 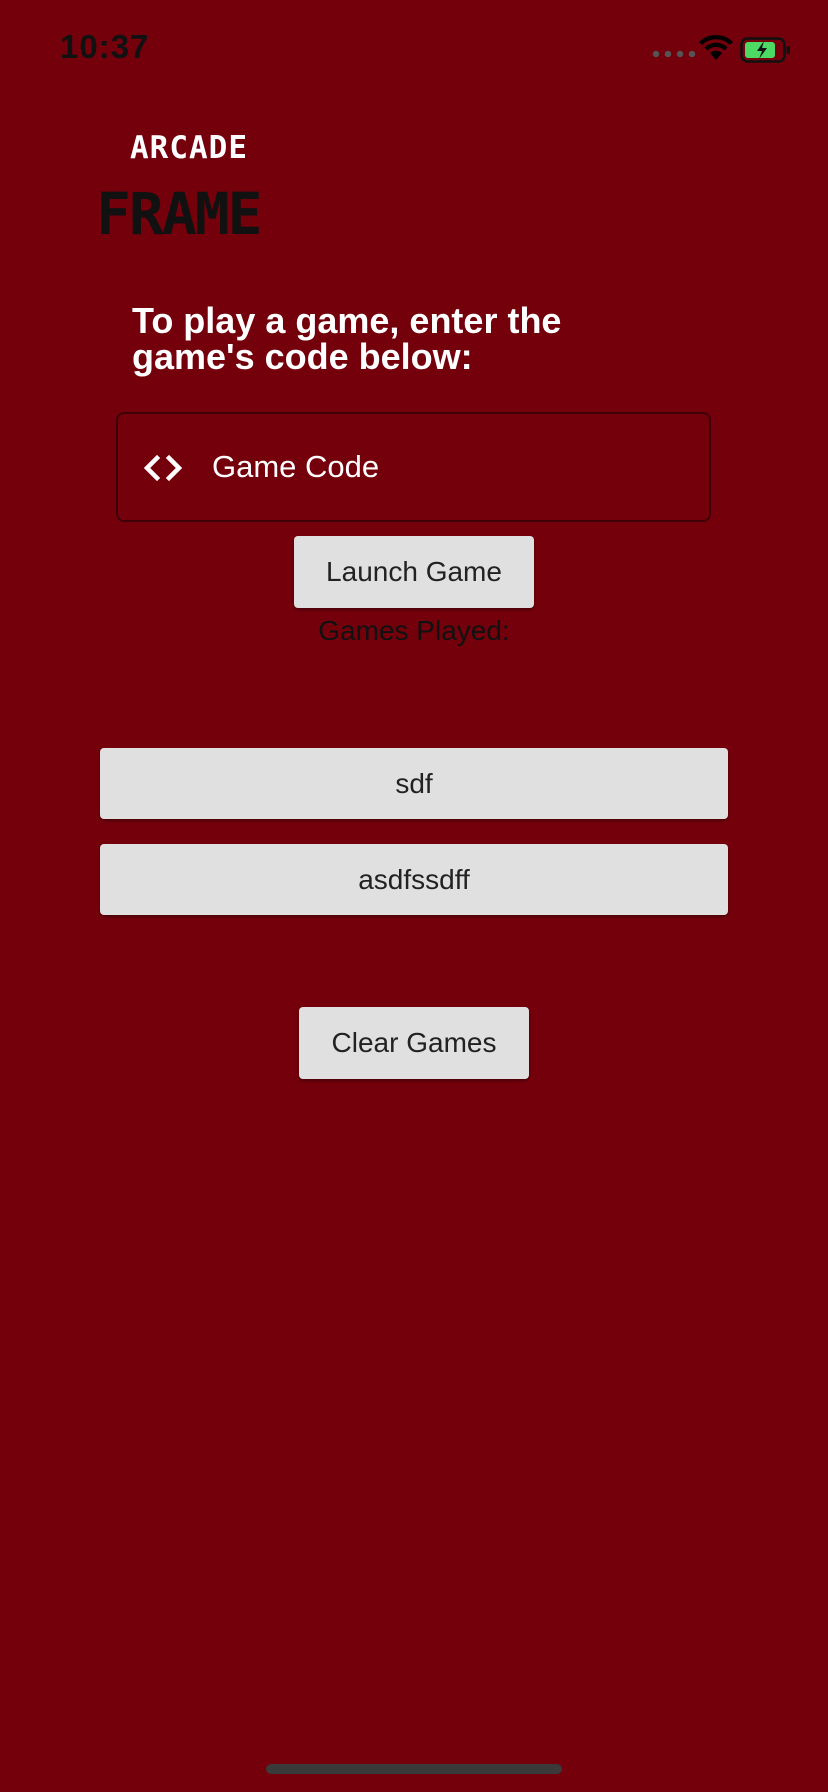 I want to click on svg-text: FRAME, so click(x=178, y=213).